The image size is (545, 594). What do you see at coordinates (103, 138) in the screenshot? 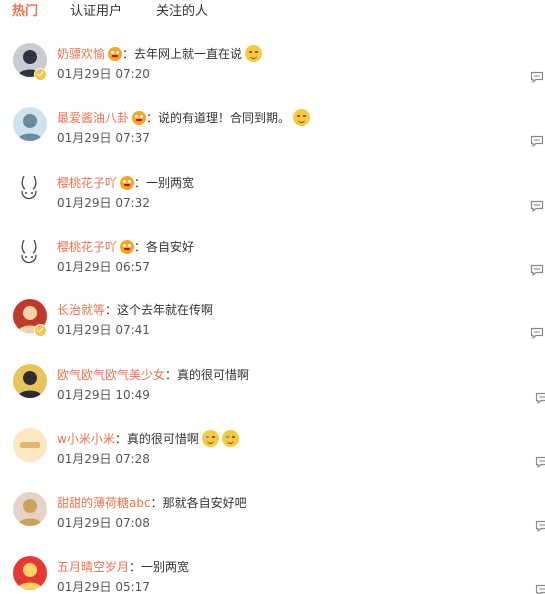
I see `comment-time: 01月29日 07:37` at bounding box center [103, 138].